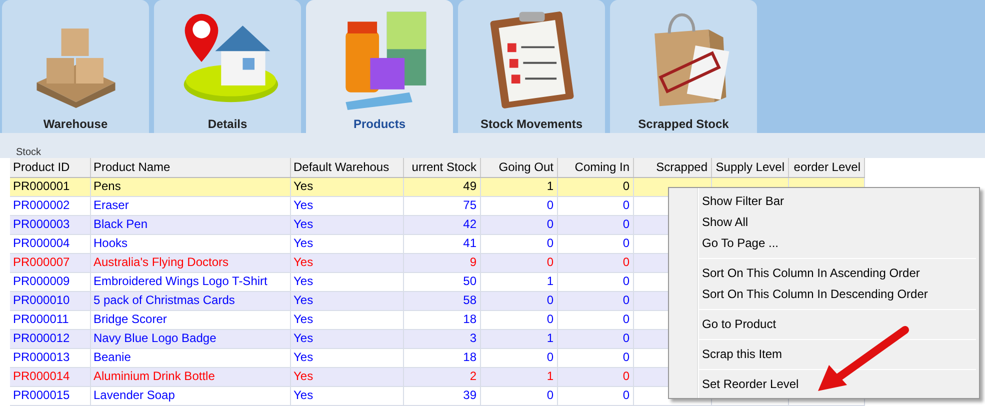  What do you see at coordinates (672, 167) in the screenshot?
I see `column-header: Scrapped` at bounding box center [672, 167].